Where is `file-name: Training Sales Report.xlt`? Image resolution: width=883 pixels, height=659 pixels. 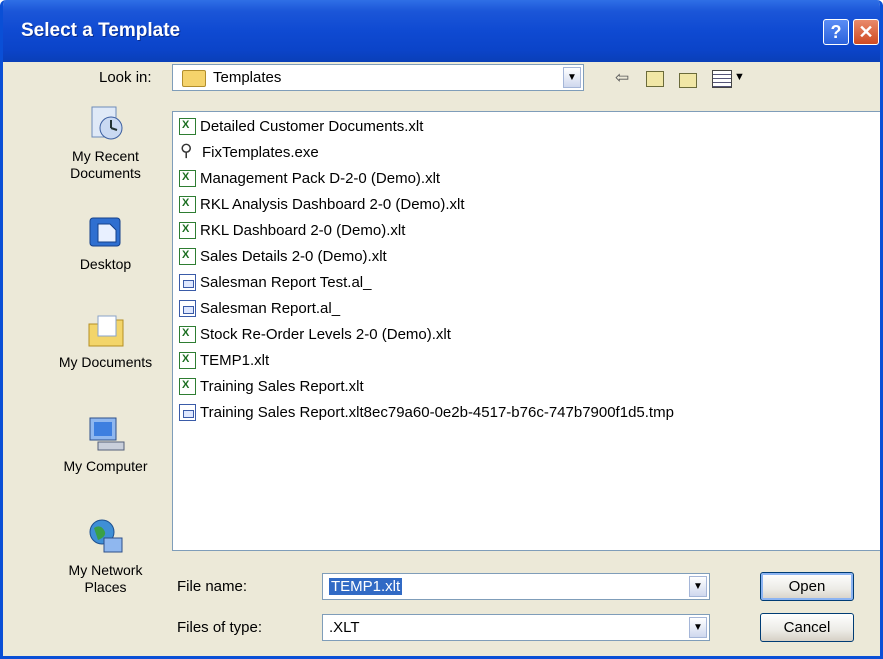 file-name: Training Sales Report.xlt is located at coordinates (282, 386).